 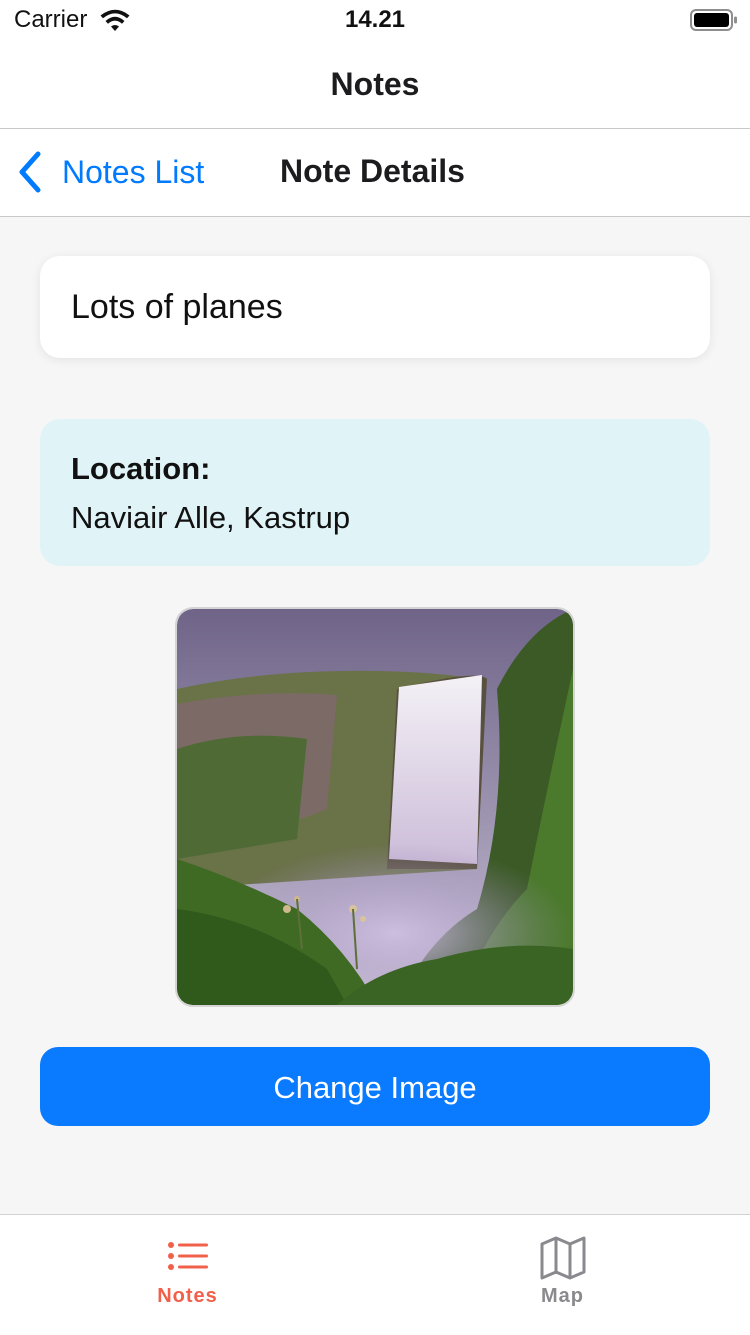 I want to click on tab-map-label: Map, so click(x=562, y=1296).